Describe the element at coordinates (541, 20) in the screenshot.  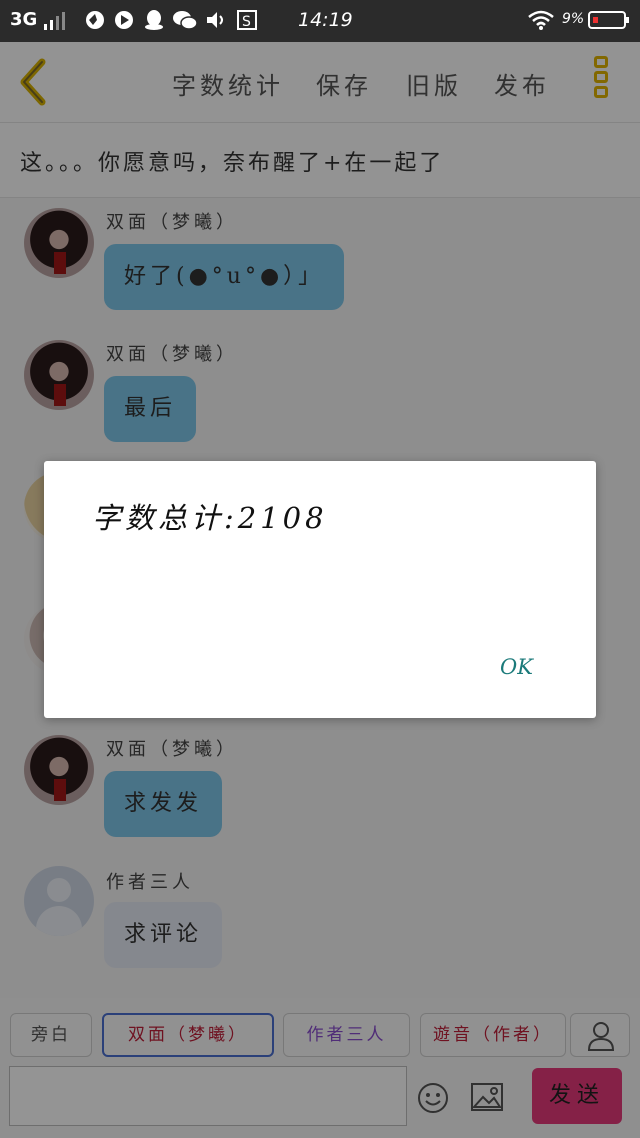
I see `wifi-icon` at that location.